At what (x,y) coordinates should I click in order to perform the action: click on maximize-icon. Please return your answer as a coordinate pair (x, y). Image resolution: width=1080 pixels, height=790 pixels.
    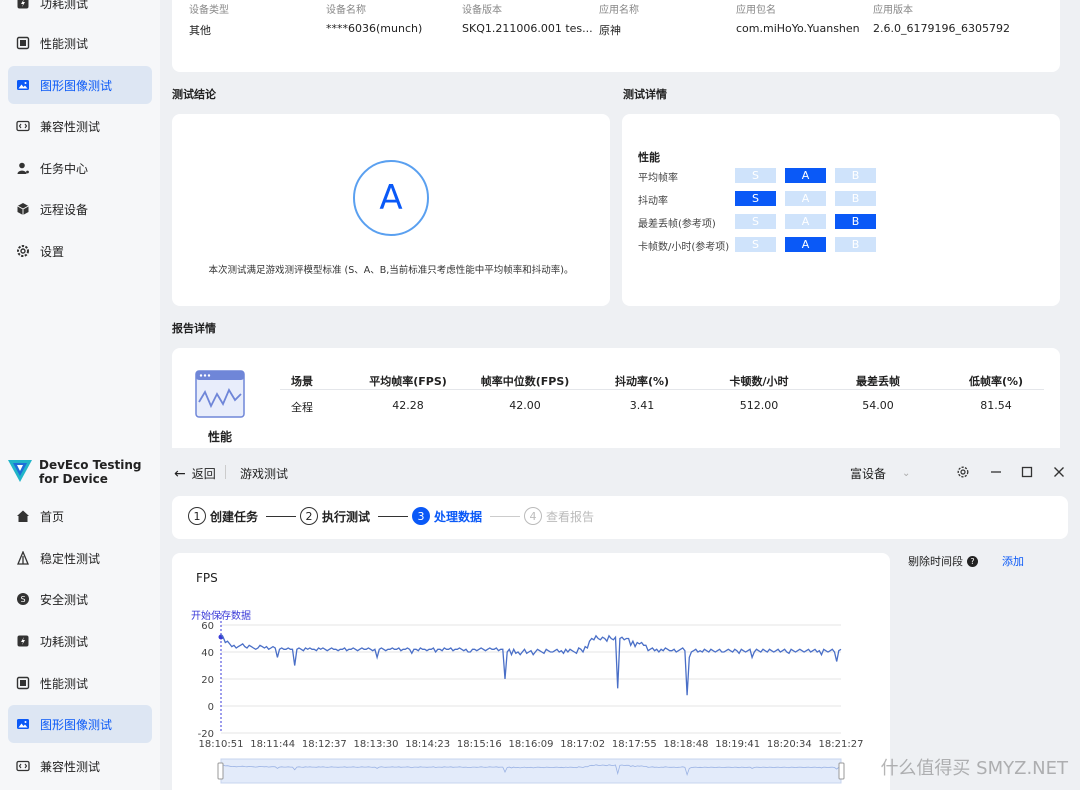
    Looking at the image, I should click on (1027, 472).